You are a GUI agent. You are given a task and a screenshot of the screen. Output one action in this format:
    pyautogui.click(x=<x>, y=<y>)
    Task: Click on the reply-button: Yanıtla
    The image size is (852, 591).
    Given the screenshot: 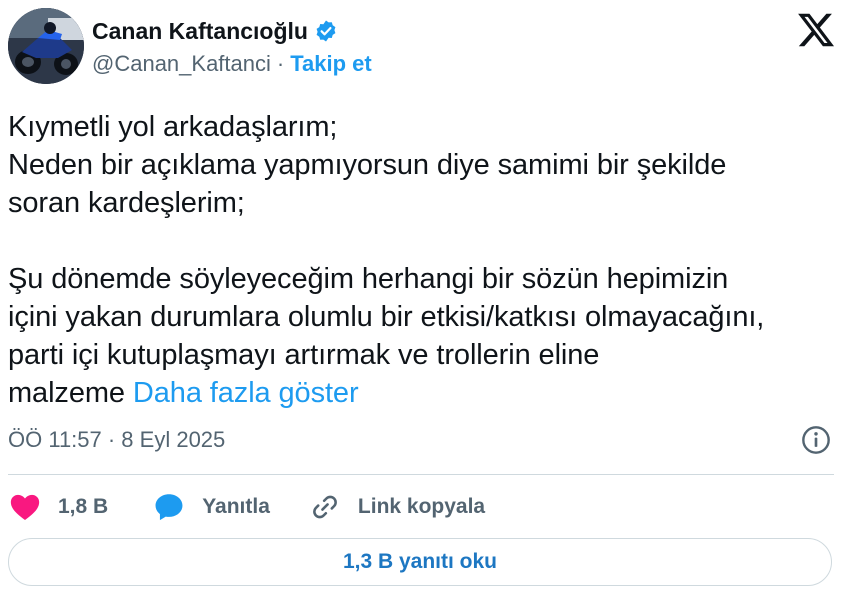 What is the action you would take?
    pyautogui.click(x=211, y=507)
    